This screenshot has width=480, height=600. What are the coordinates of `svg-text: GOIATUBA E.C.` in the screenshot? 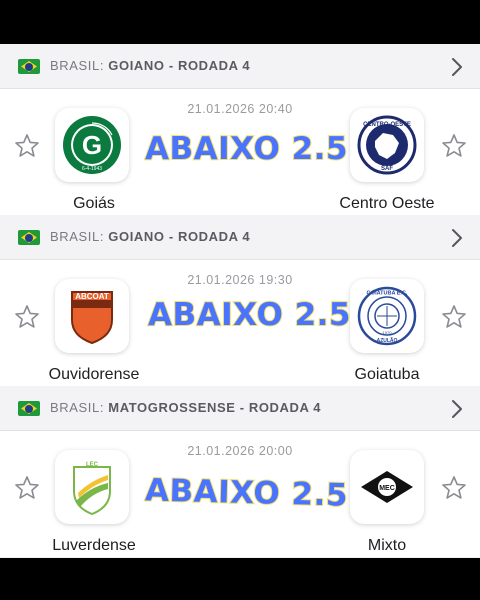 It's located at (387, 294).